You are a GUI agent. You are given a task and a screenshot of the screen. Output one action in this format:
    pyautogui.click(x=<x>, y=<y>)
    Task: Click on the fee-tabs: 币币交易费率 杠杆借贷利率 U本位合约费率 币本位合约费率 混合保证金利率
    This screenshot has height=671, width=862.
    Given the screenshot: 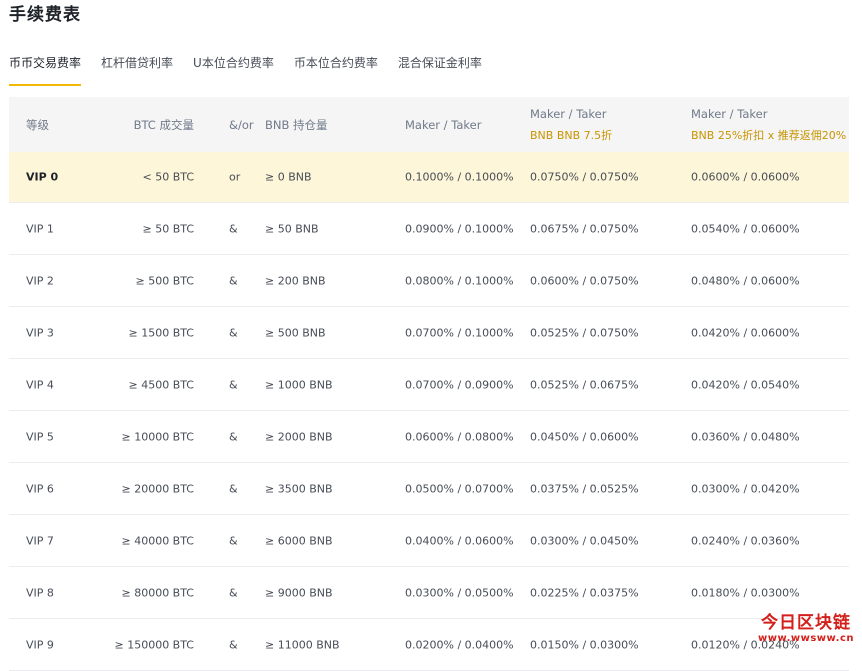 What is the action you would take?
    pyautogui.click(x=255, y=69)
    